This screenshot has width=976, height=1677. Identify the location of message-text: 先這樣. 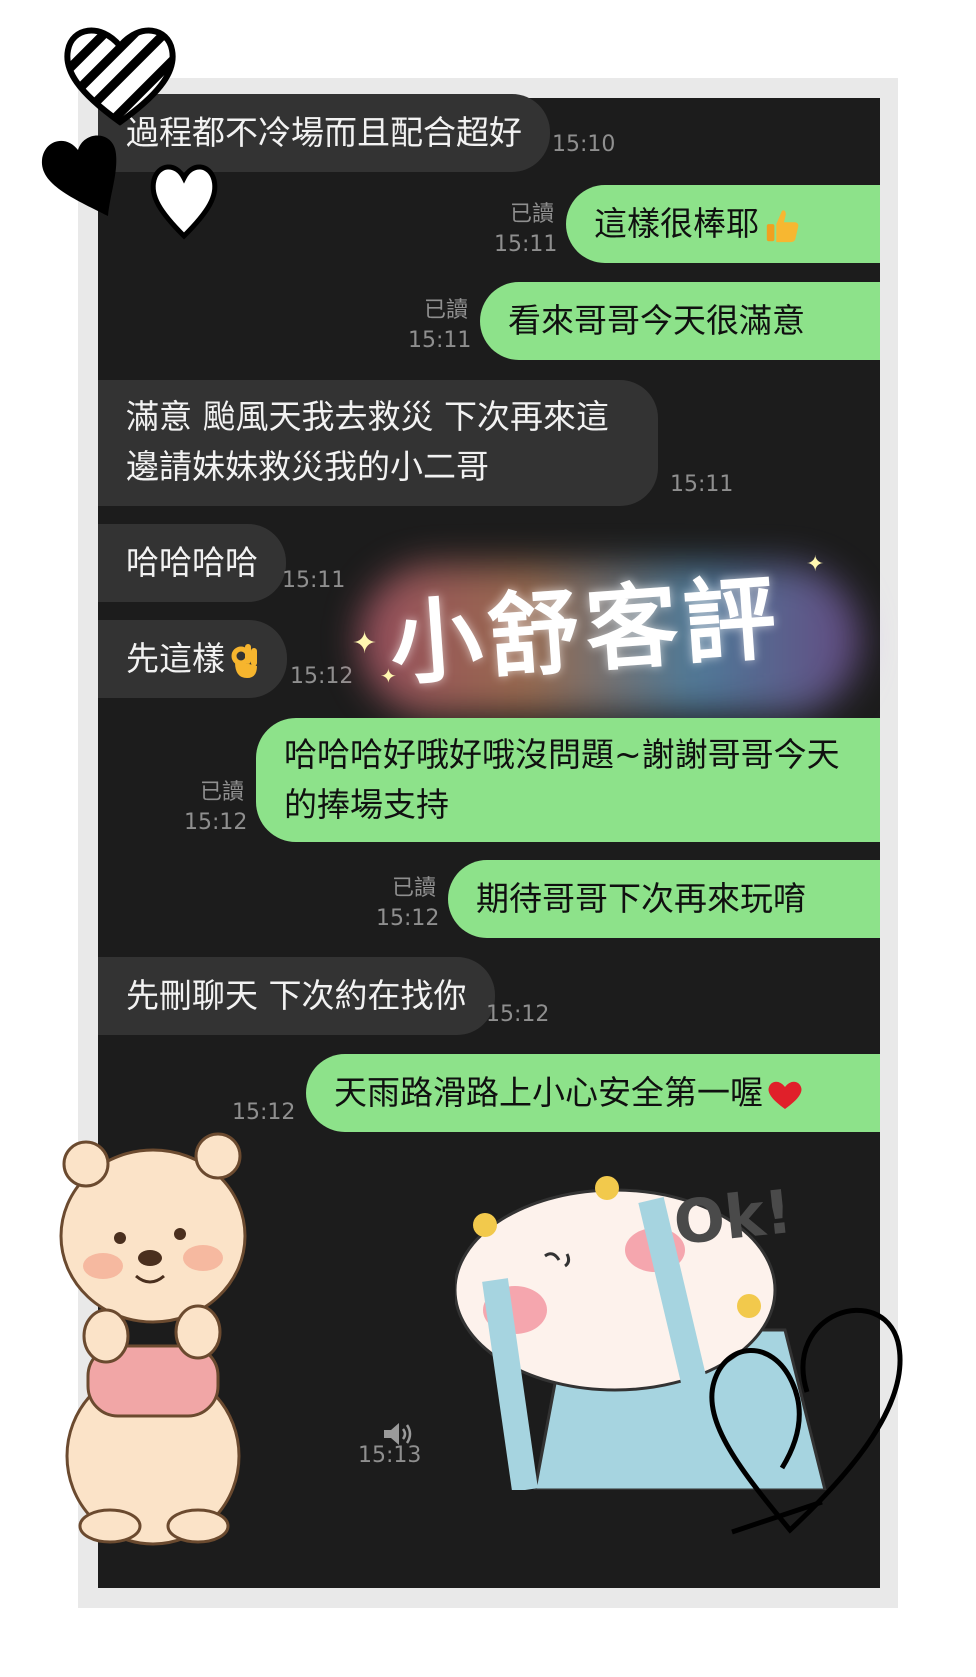
(175, 658).